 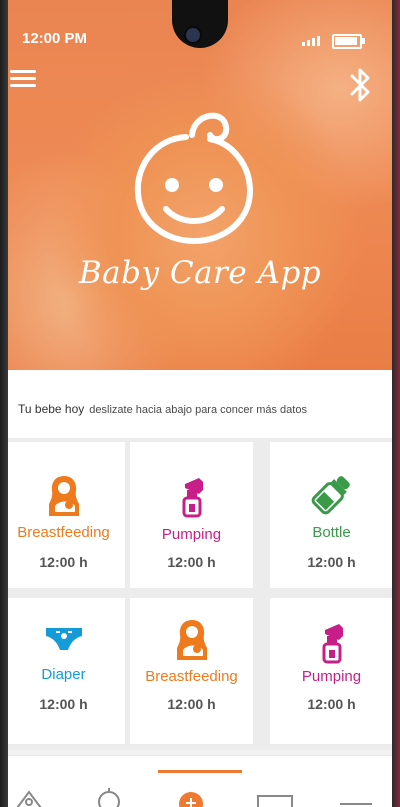 I want to click on diaper-icon, so click(x=63, y=639).